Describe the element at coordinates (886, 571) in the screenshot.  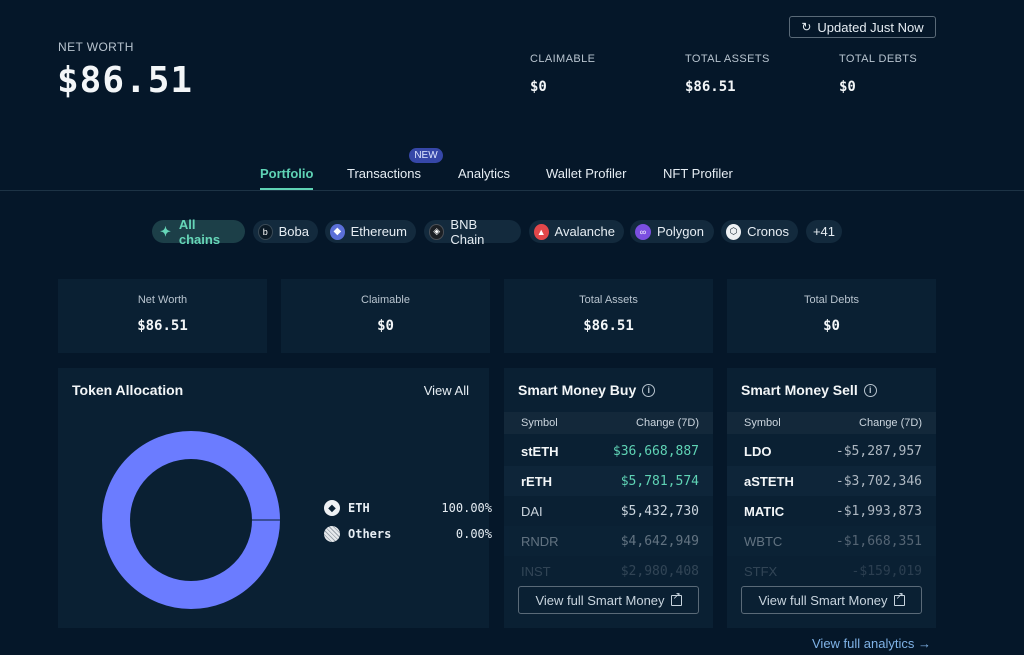
I see `row-change: -$159,019` at that location.